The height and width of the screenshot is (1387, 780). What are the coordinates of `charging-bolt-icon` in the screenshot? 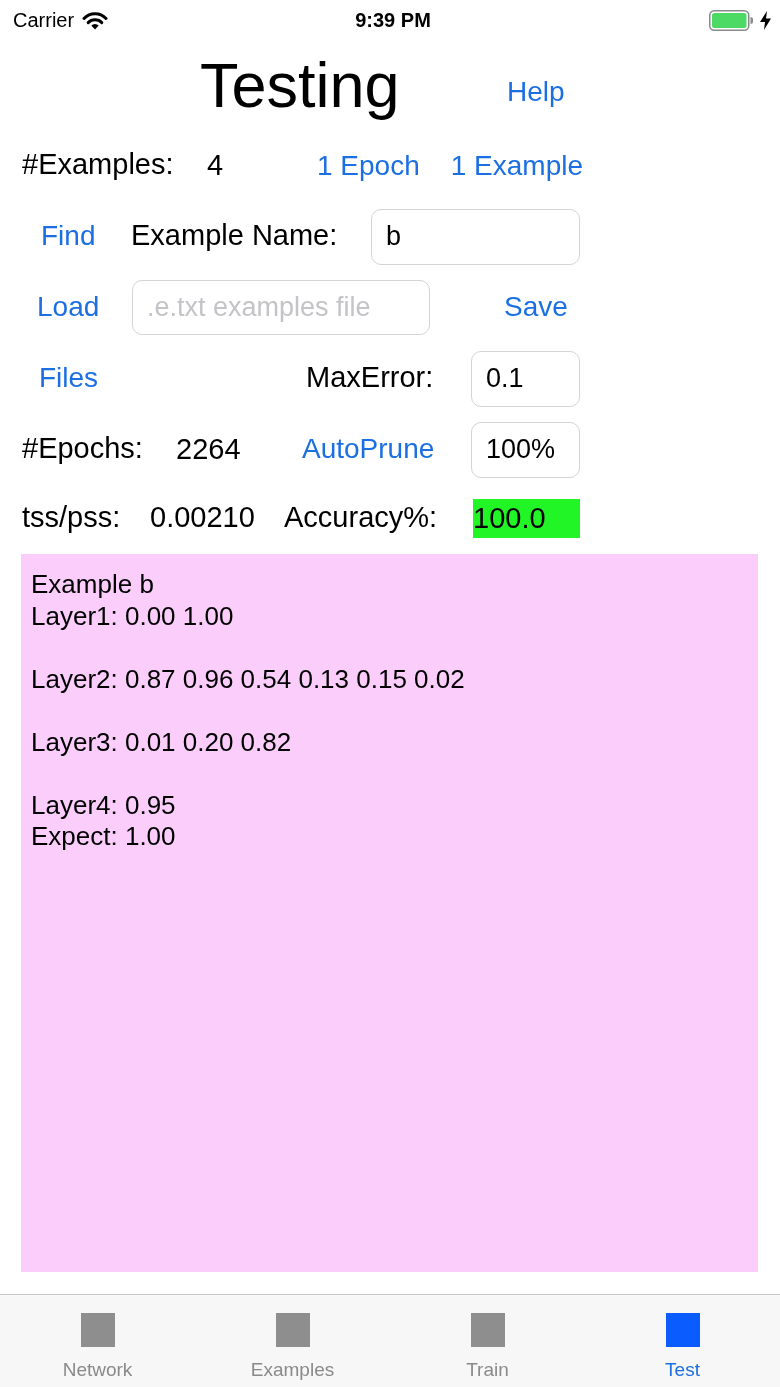 It's located at (765, 20).